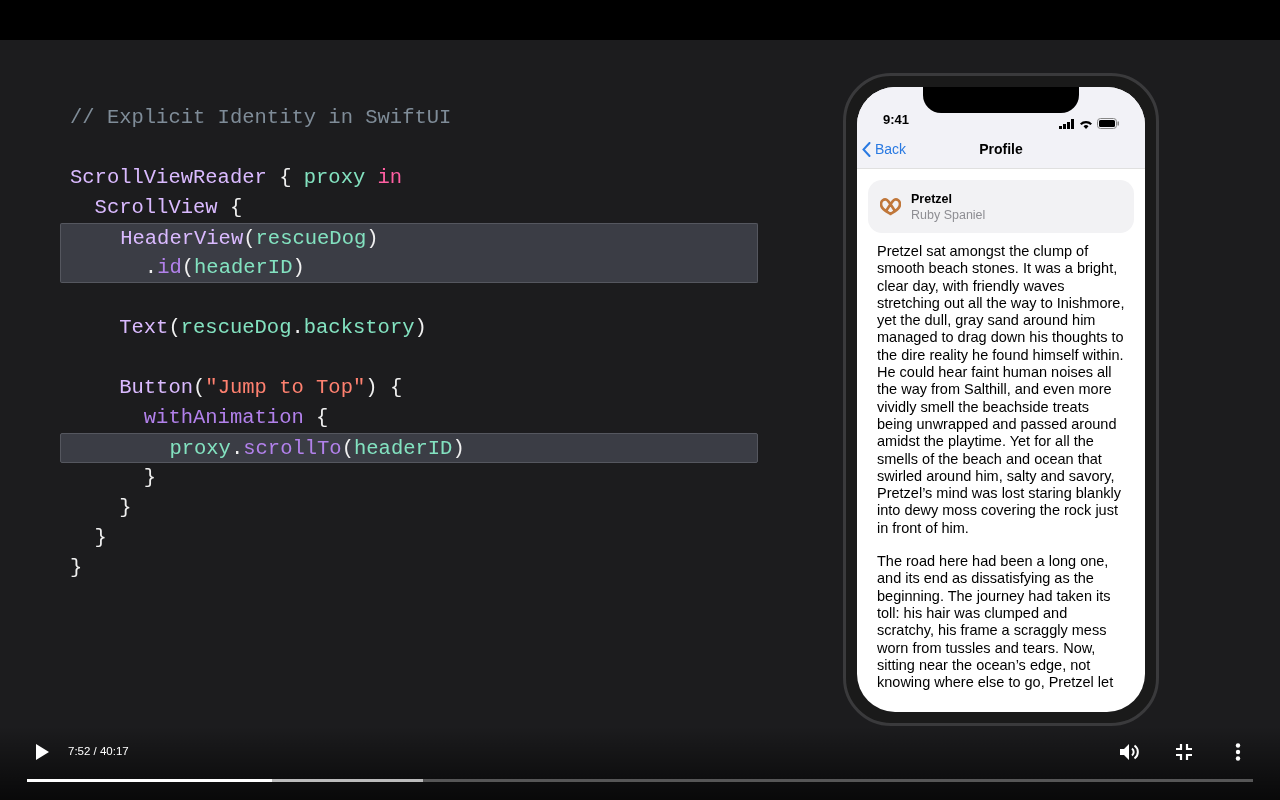 This screenshot has height=800, width=1280. What do you see at coordinates (884, 149) in the screenshot?
I see `back-button: Back` at bounding box center [884, 149].